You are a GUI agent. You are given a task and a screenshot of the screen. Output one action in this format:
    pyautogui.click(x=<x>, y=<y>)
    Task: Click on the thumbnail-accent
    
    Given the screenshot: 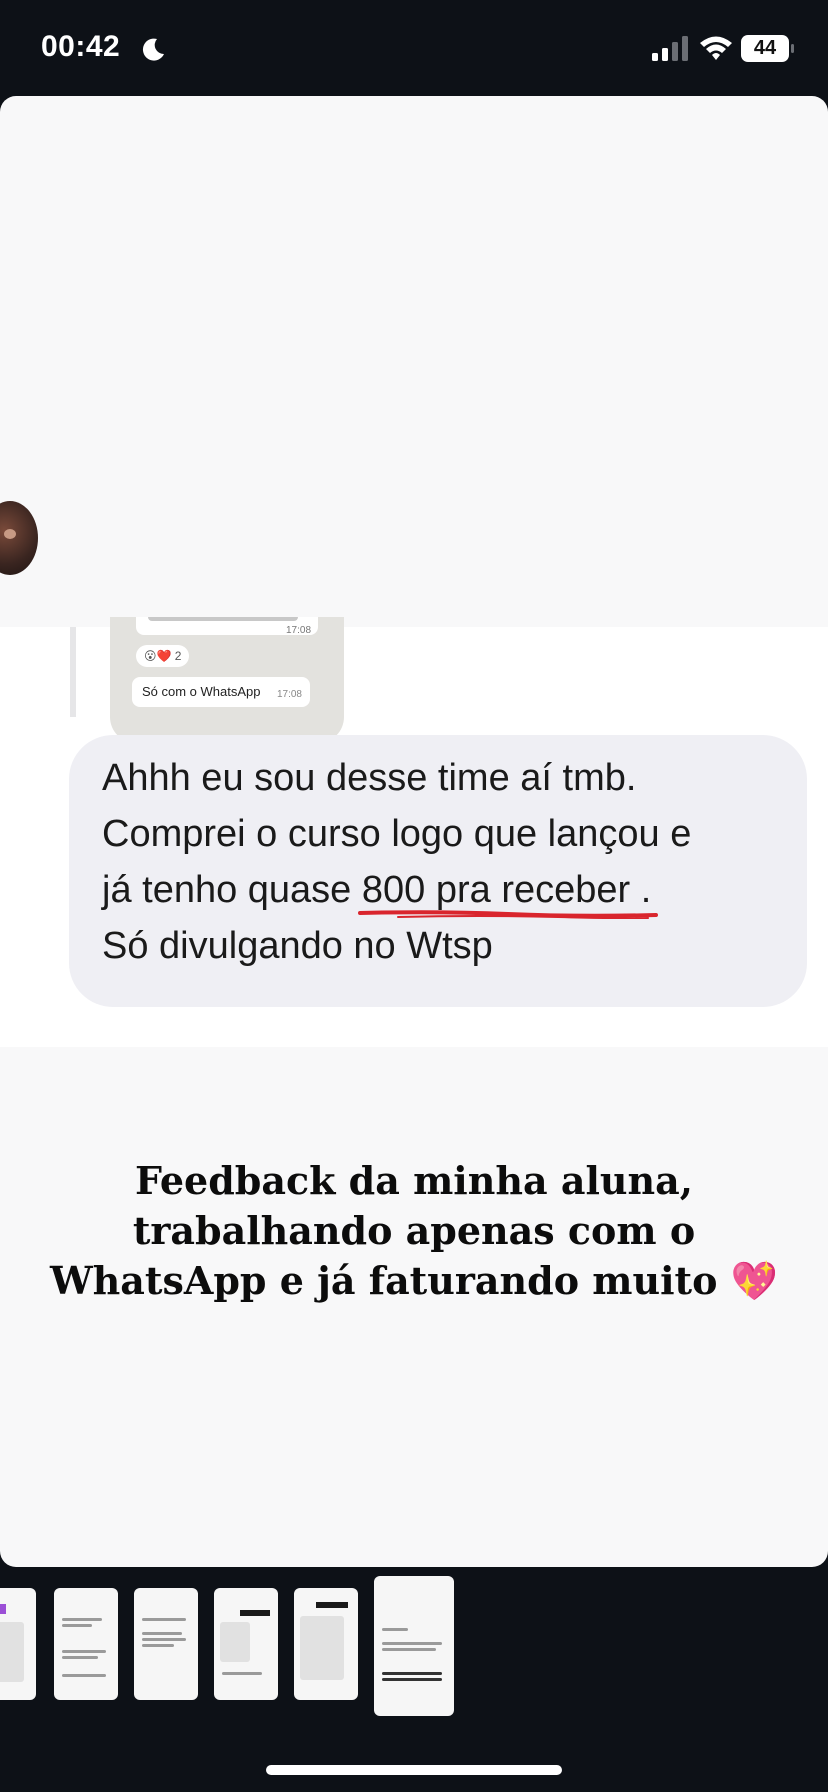 What is the action you would take?
    pyautogui.click(x=3, y=1609)
    